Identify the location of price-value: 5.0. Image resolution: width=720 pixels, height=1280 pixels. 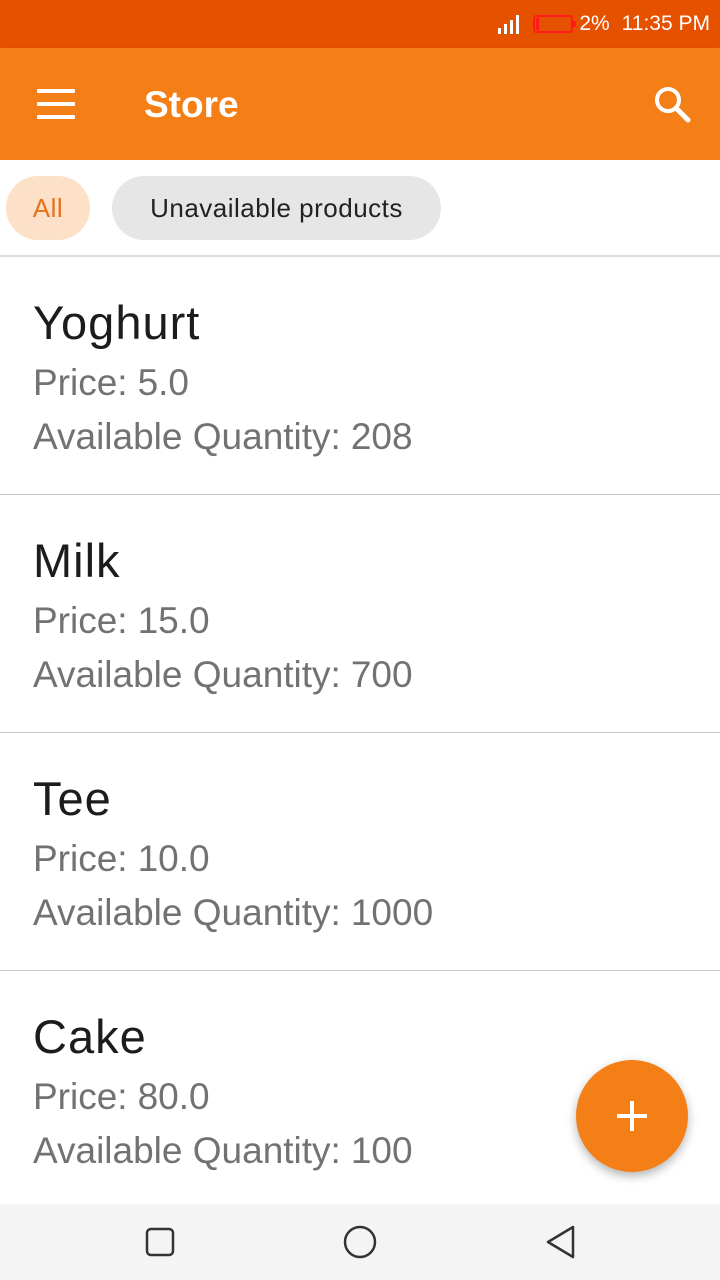
(163, 382).